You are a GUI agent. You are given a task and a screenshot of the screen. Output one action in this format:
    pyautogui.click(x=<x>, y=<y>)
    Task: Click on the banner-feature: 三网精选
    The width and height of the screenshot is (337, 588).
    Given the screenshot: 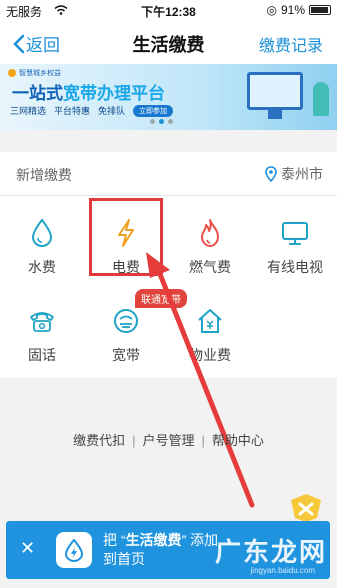 What is the action you would take?
    pyautogui.click(x=28, y=111)
    